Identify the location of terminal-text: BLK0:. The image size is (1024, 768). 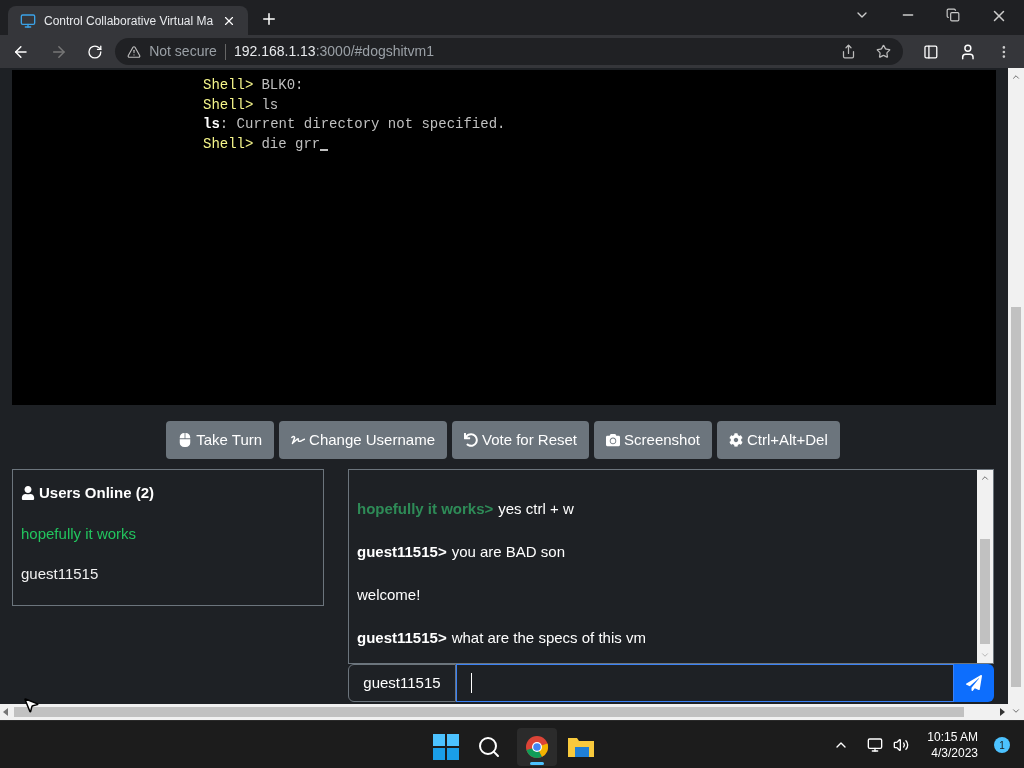
(282, 85).